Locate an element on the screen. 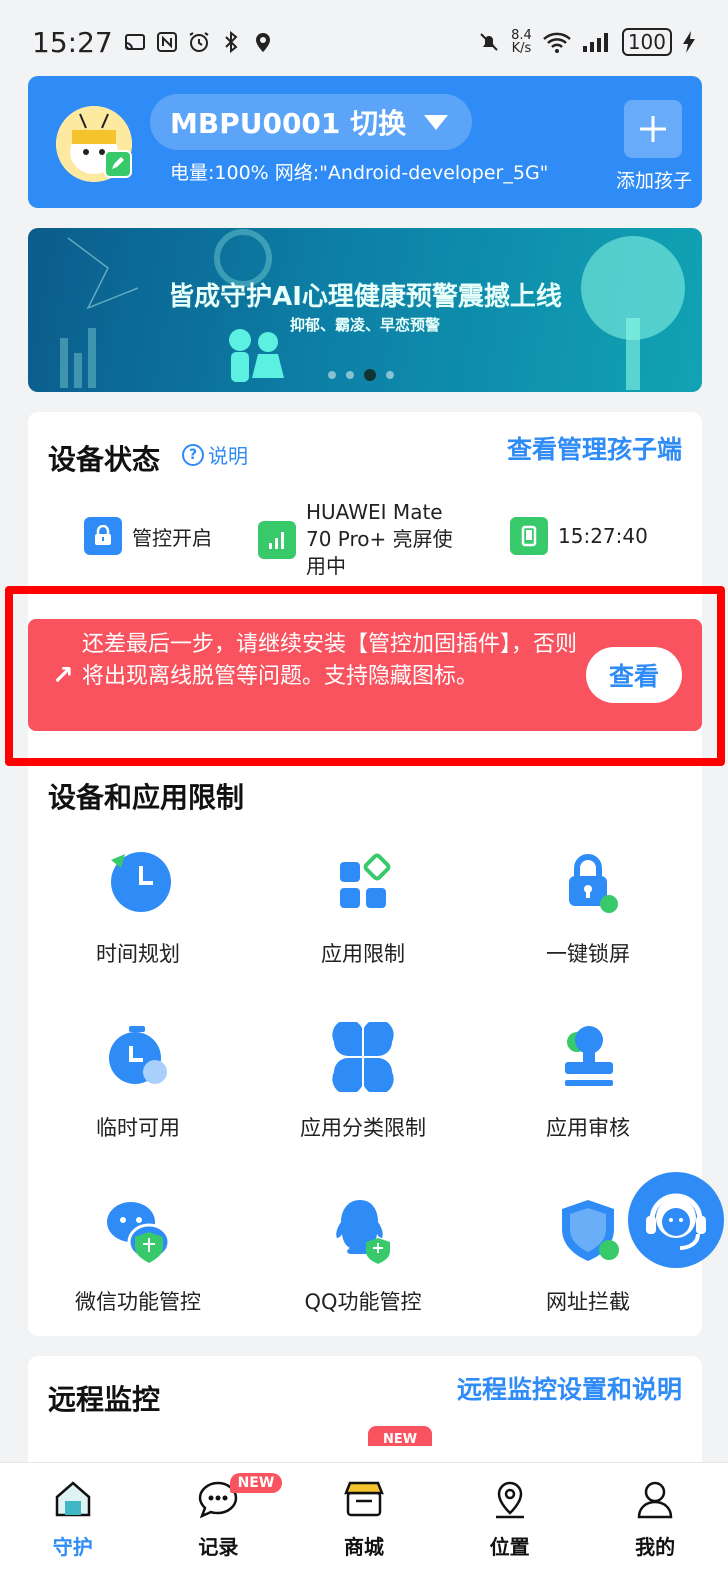  qq-control-item: QQ功能管控 is located at coordinates (363, 1256).